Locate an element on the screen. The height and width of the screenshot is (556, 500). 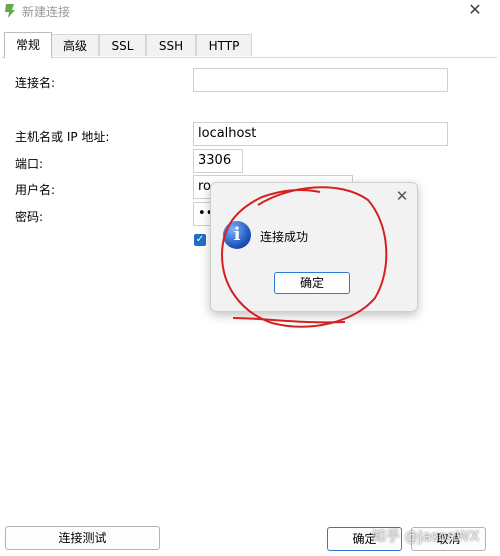
tab-ssl: SSL is located at coordinates (122, 45).